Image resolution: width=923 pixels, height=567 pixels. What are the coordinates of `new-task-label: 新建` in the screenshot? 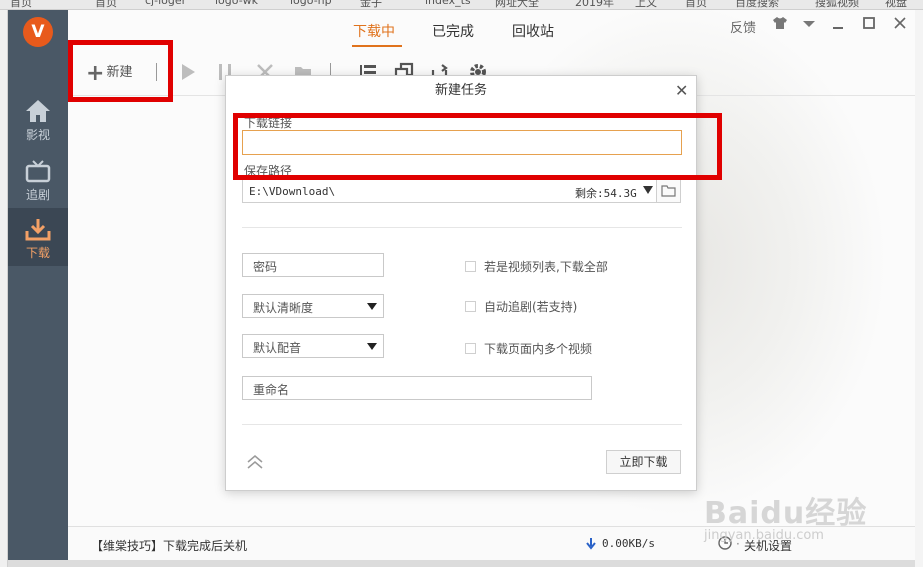 It's located at (119, 72).